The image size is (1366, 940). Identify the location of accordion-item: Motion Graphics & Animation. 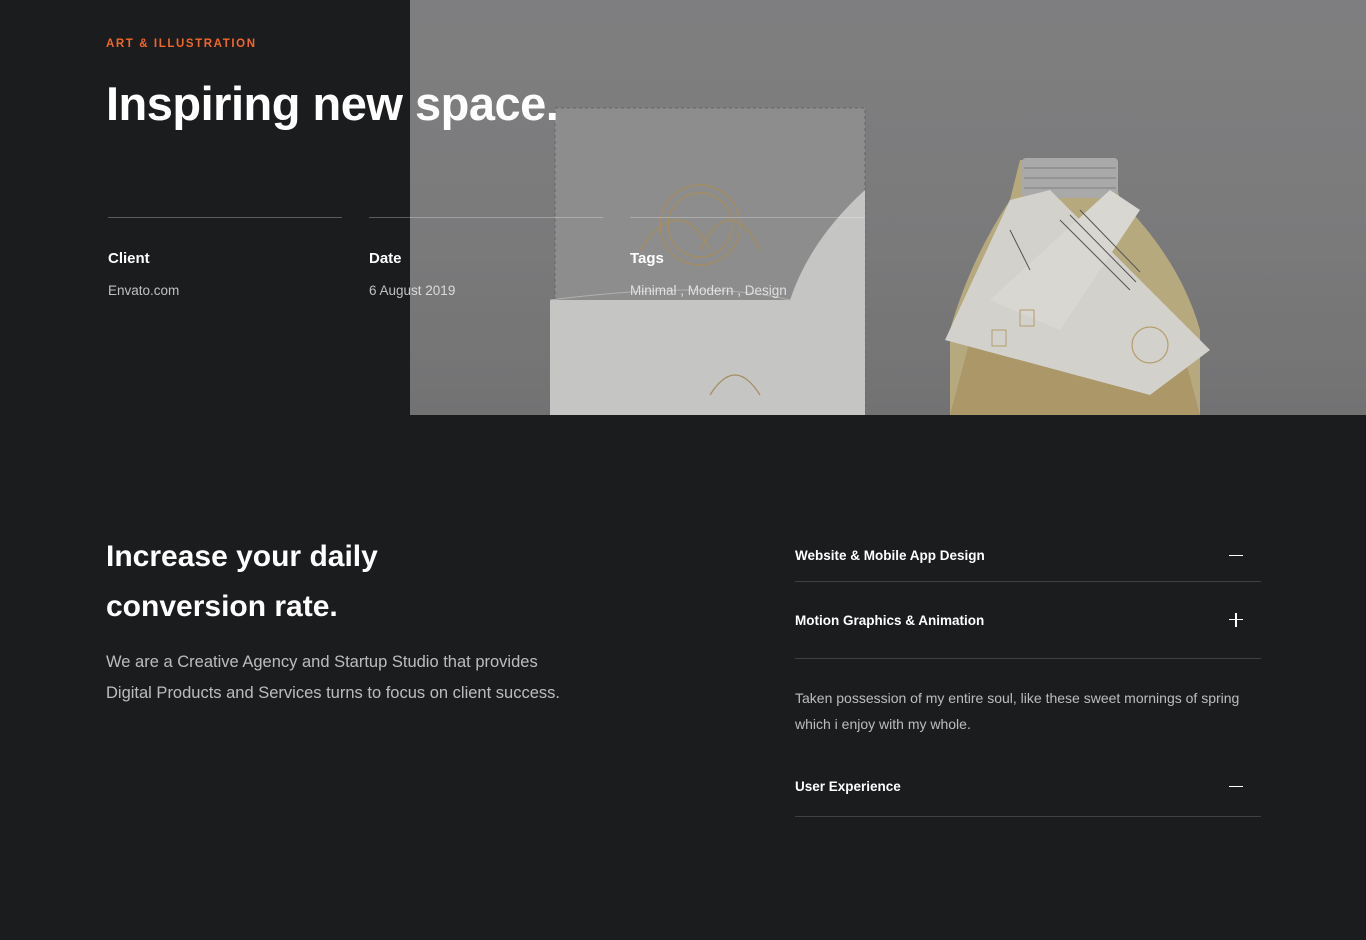
(1028, 620).